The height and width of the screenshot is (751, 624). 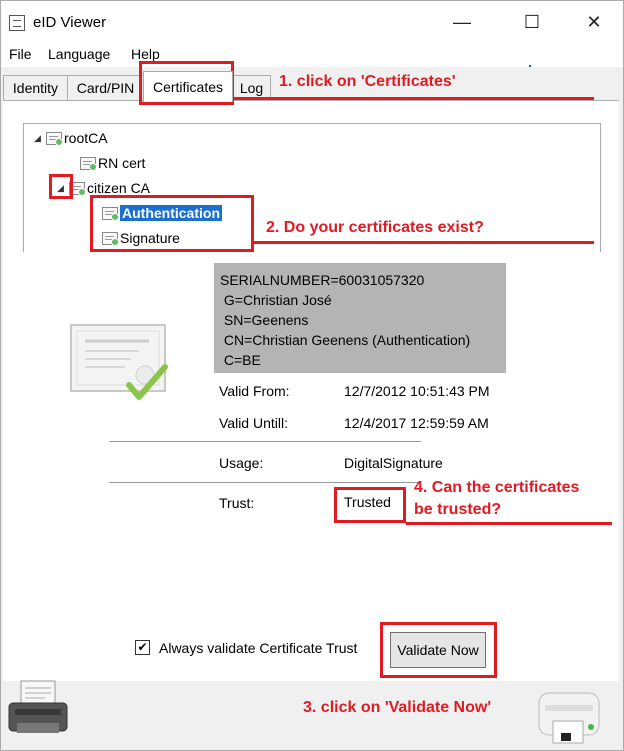 I want to click on close-button: ✕, so click(x=594, y=22).